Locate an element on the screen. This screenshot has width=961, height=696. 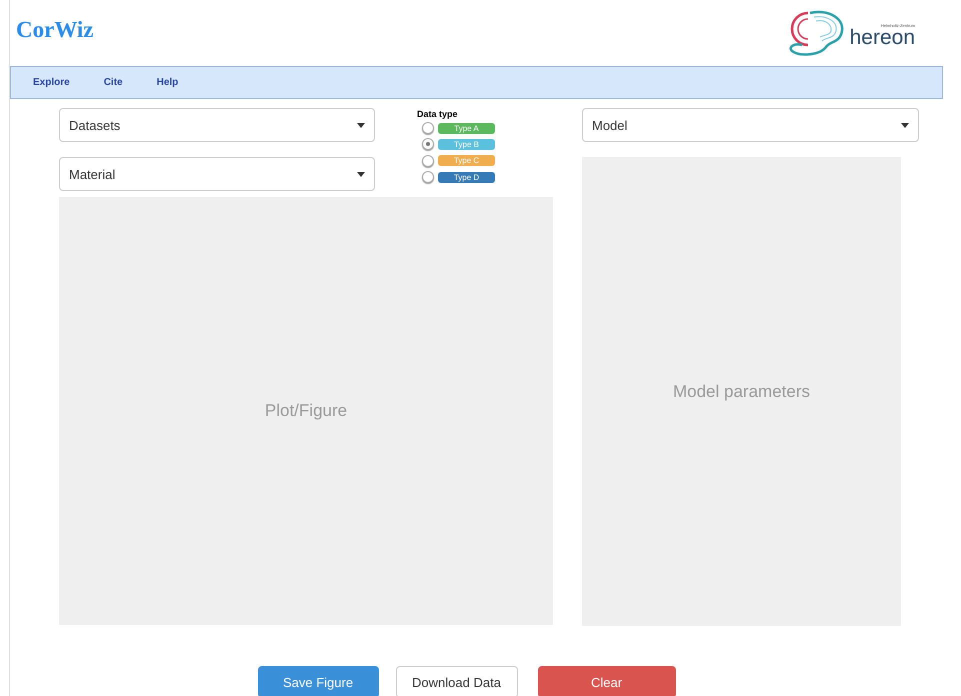
data-type-label: Data type is located at coordinates (438, 114).